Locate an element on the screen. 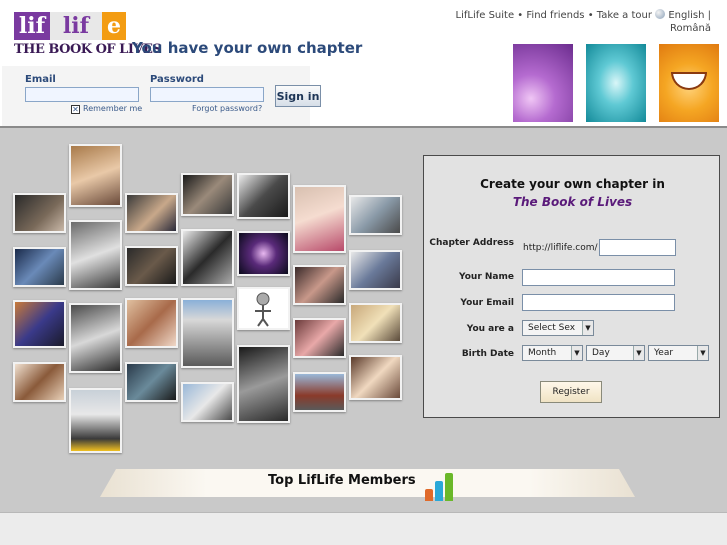 This screenshot has width=727, height=545. checkbox-icon: ✕ is located at coordinates (75, 109).